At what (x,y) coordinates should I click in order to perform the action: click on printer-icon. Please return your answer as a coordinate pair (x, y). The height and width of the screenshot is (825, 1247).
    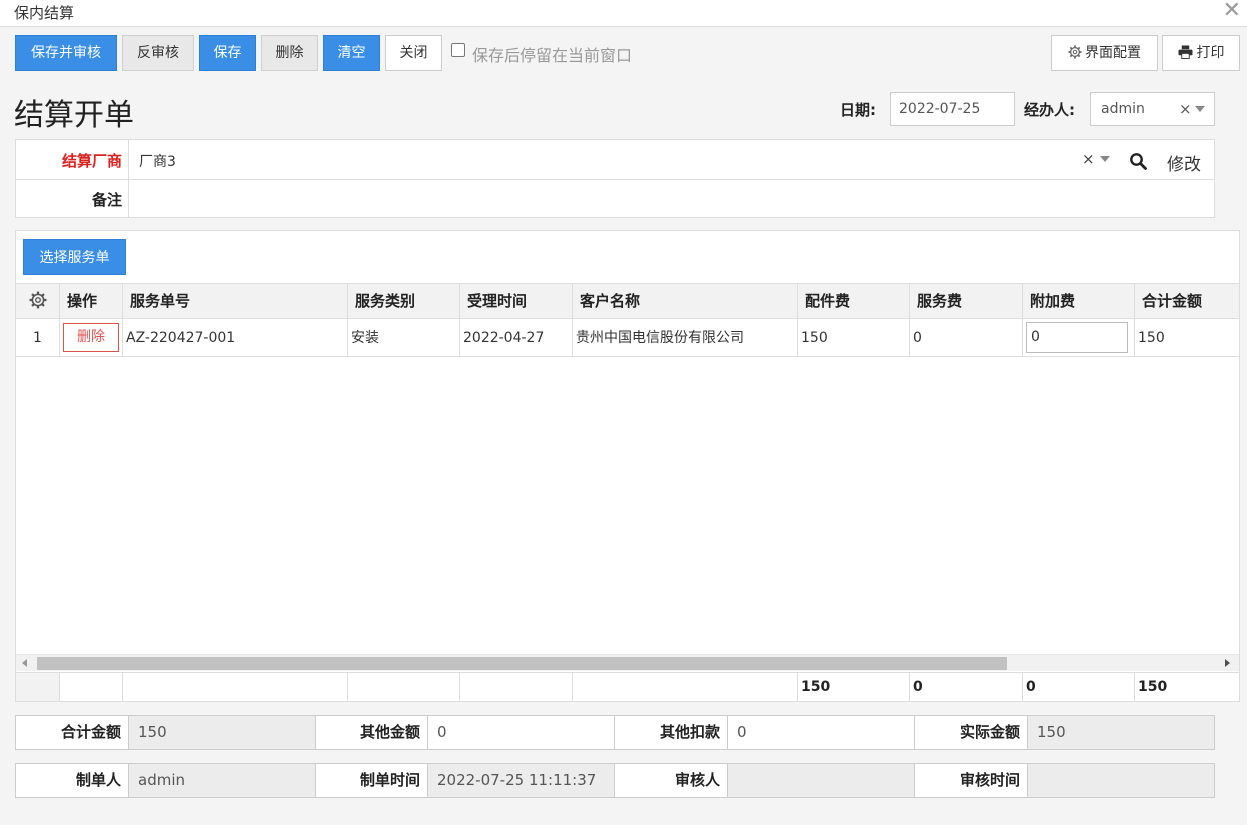
    Looking at the image, I should click on (1185, 52).